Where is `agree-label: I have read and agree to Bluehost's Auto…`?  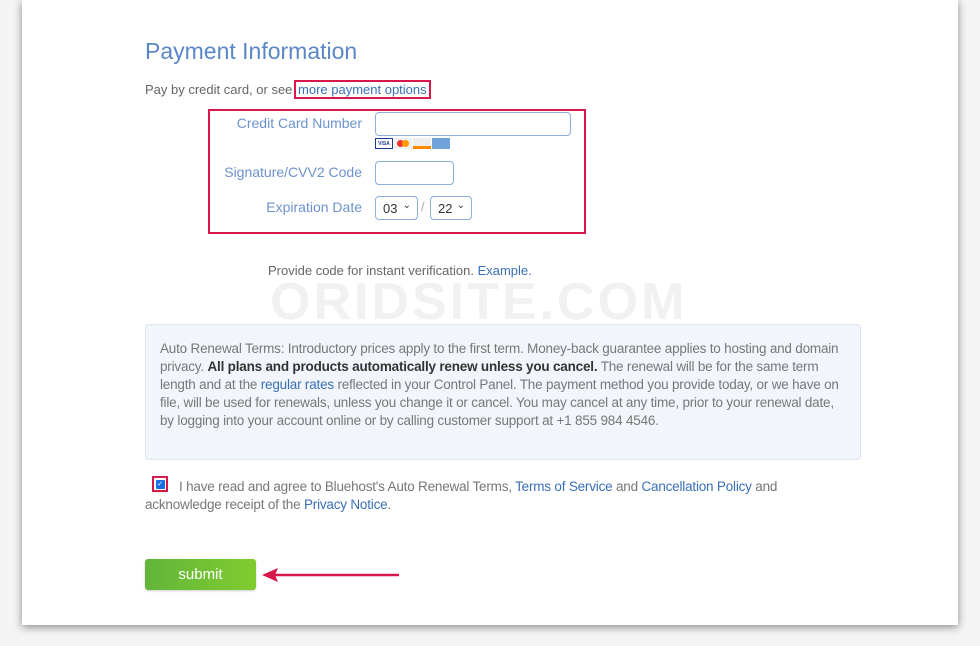 agree-label: I have read and agree to Bluehost's Auto… is located at coordinates (347, 486).